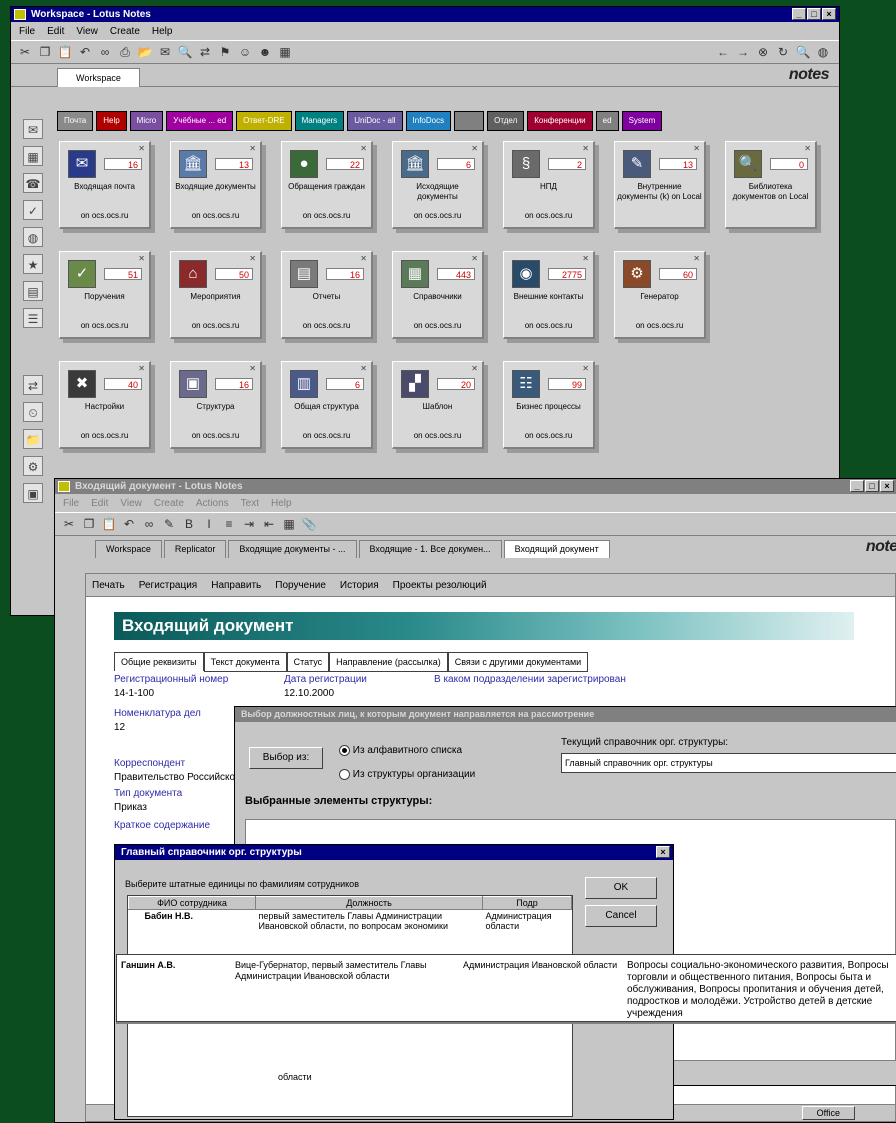  I want to click on open-icon: 📂, so click(145, 52).